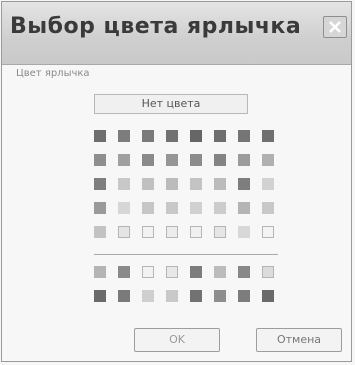 The width and height of the screenshot is (355, 365). What do you see at coordinates (156, 26) in the screenshot?
I see `dialog-title: Выбор цвета ярлычка` at bounding box center [156, 26].